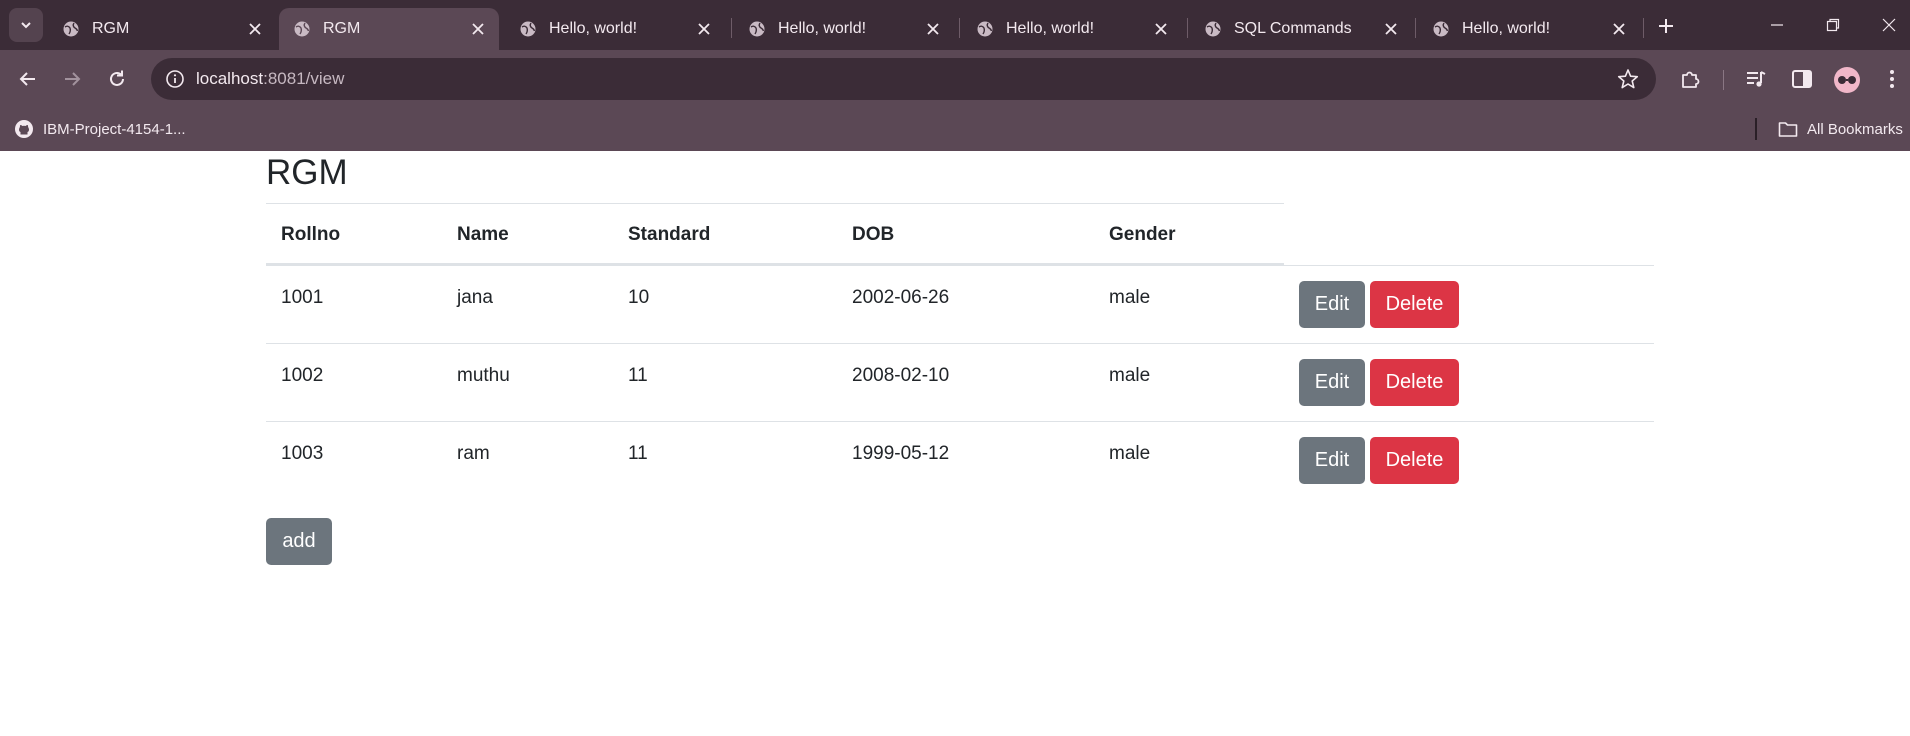 The image size is (1910, 736). I want to click on cell-dob: 2002-06-26, so click(901, 297).